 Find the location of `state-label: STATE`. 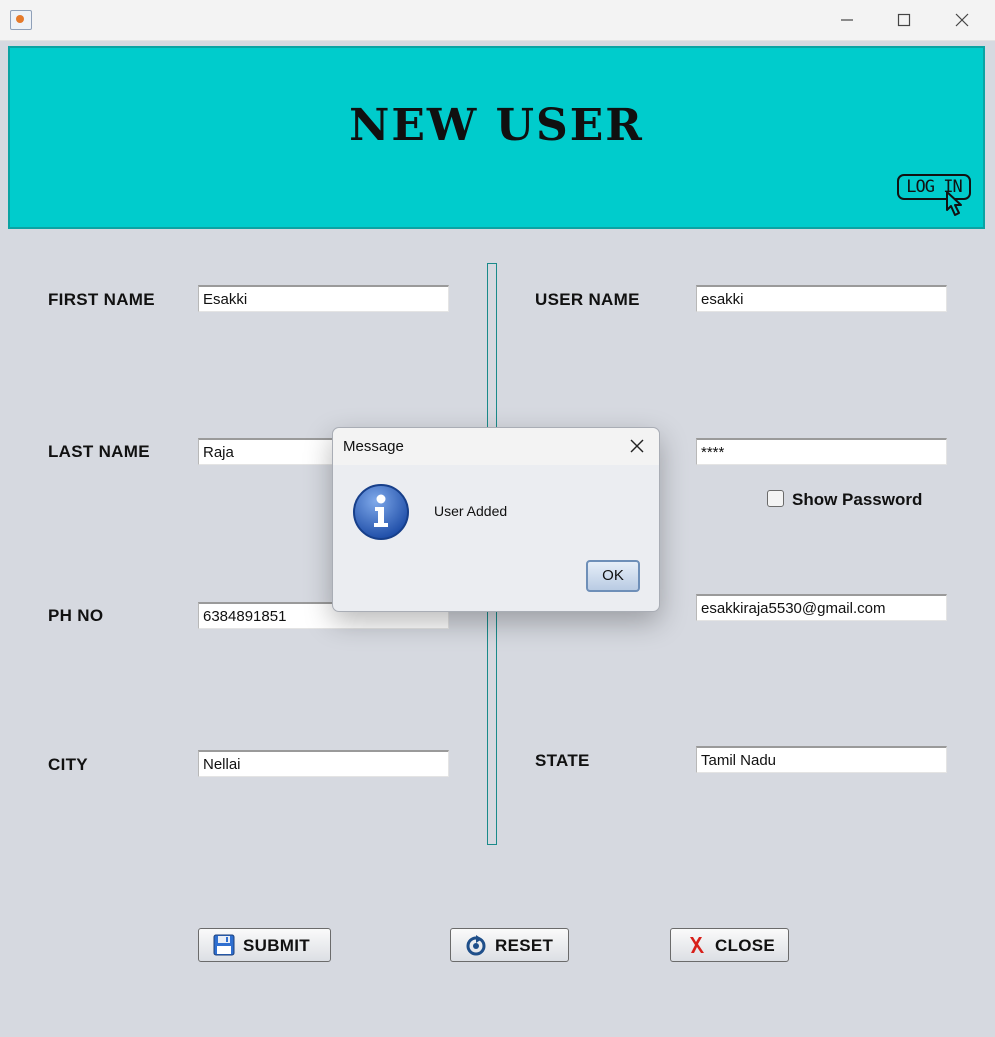

state-label: STATE is located at coordinates (562, 760).